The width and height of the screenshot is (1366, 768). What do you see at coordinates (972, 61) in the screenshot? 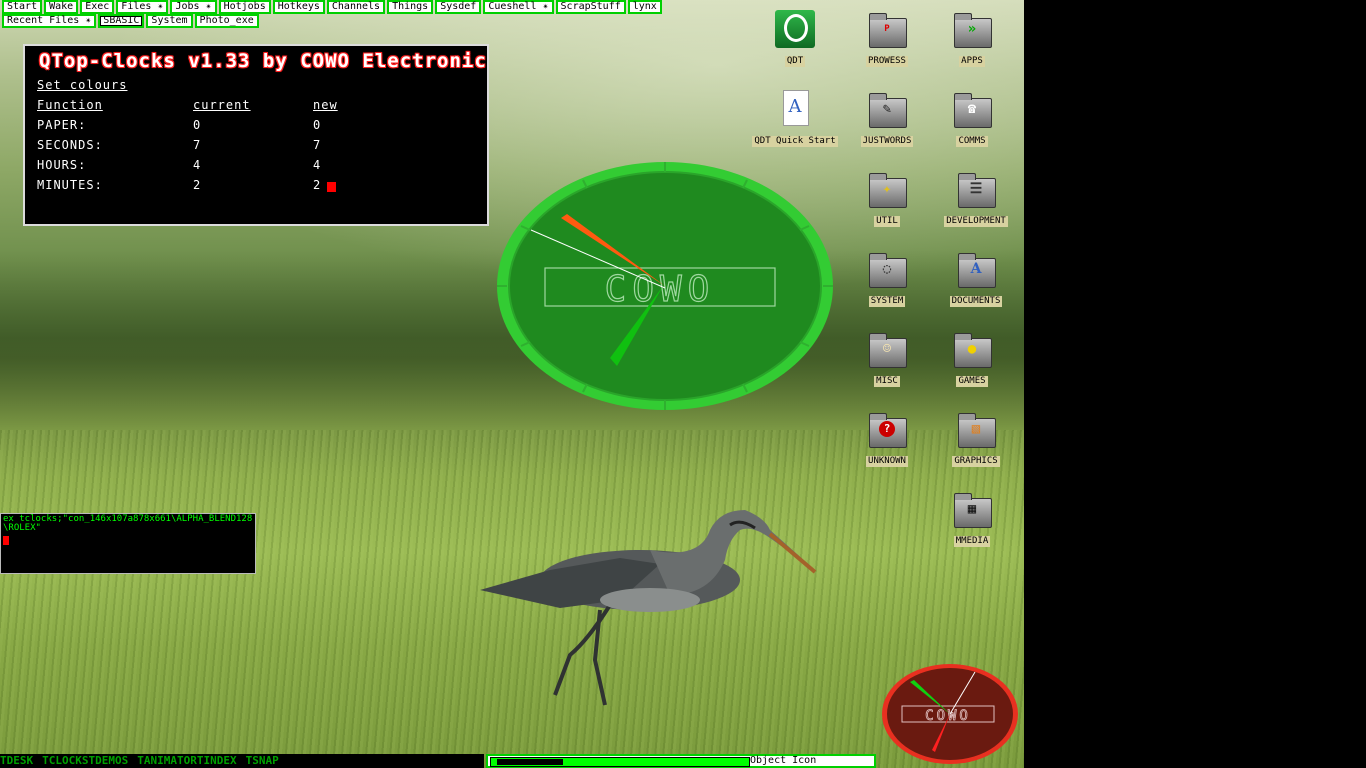
I see `icon-label: APPS` at bounding box center [972, 61].